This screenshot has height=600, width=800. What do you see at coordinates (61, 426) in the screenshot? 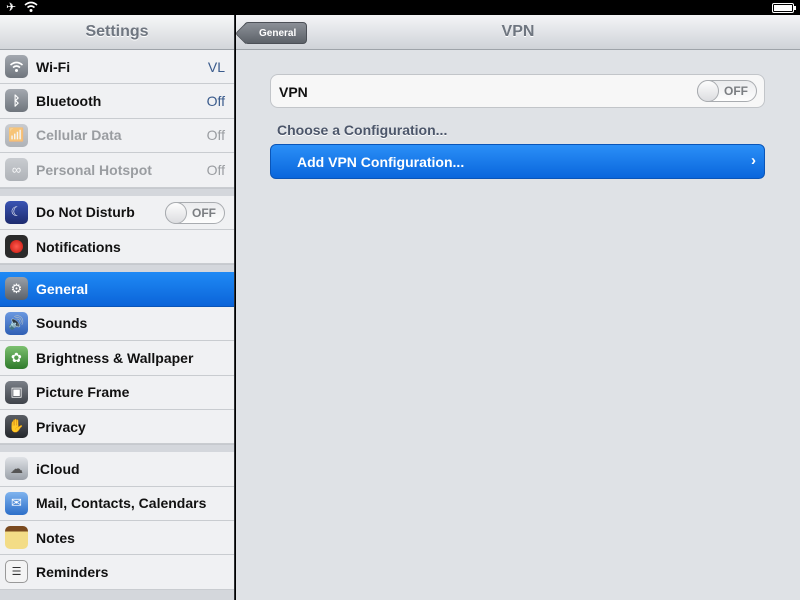
I see `sidebar-item-label: Privacy` at bounding box center [61, 426].